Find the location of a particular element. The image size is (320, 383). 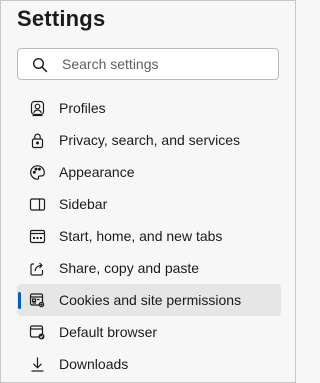

sidebar-icon is located at coordinates (37, 204).